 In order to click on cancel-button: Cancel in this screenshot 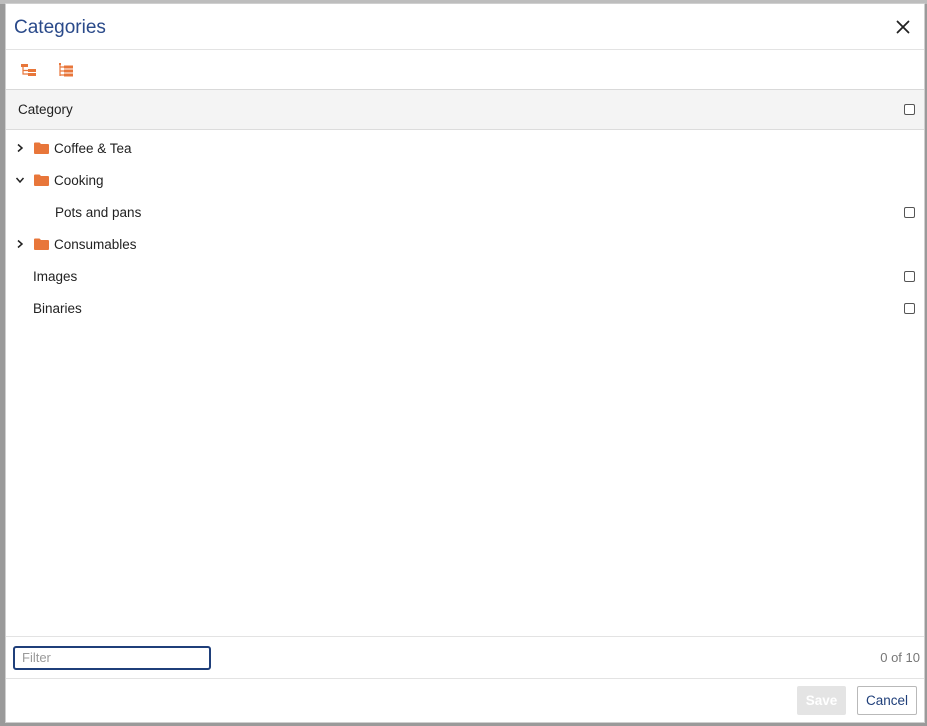, I will do `click(887, 700)`.